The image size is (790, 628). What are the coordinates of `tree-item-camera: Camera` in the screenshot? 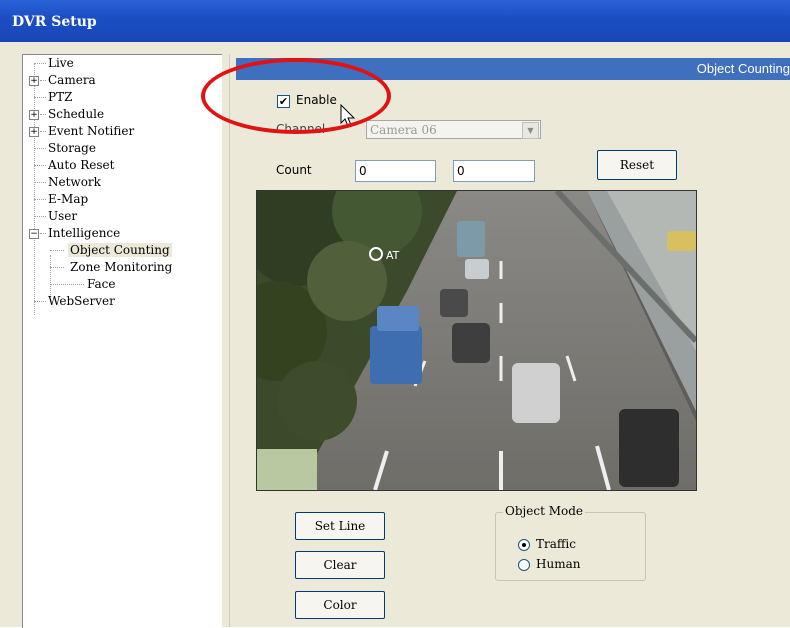 It's located at (72, 80).